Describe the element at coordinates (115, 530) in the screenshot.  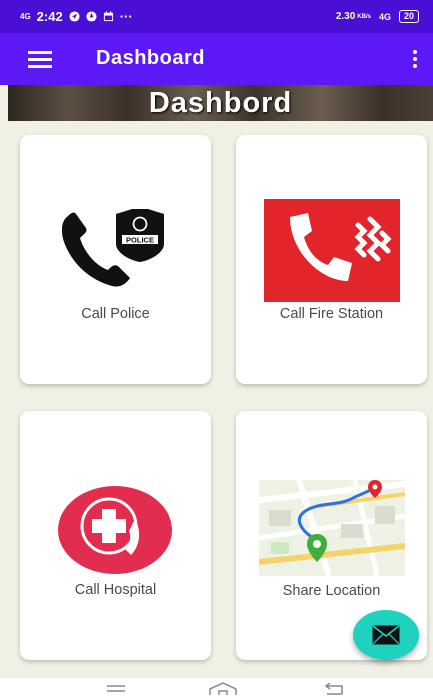
I see `hospital-phone-icon` at that location.